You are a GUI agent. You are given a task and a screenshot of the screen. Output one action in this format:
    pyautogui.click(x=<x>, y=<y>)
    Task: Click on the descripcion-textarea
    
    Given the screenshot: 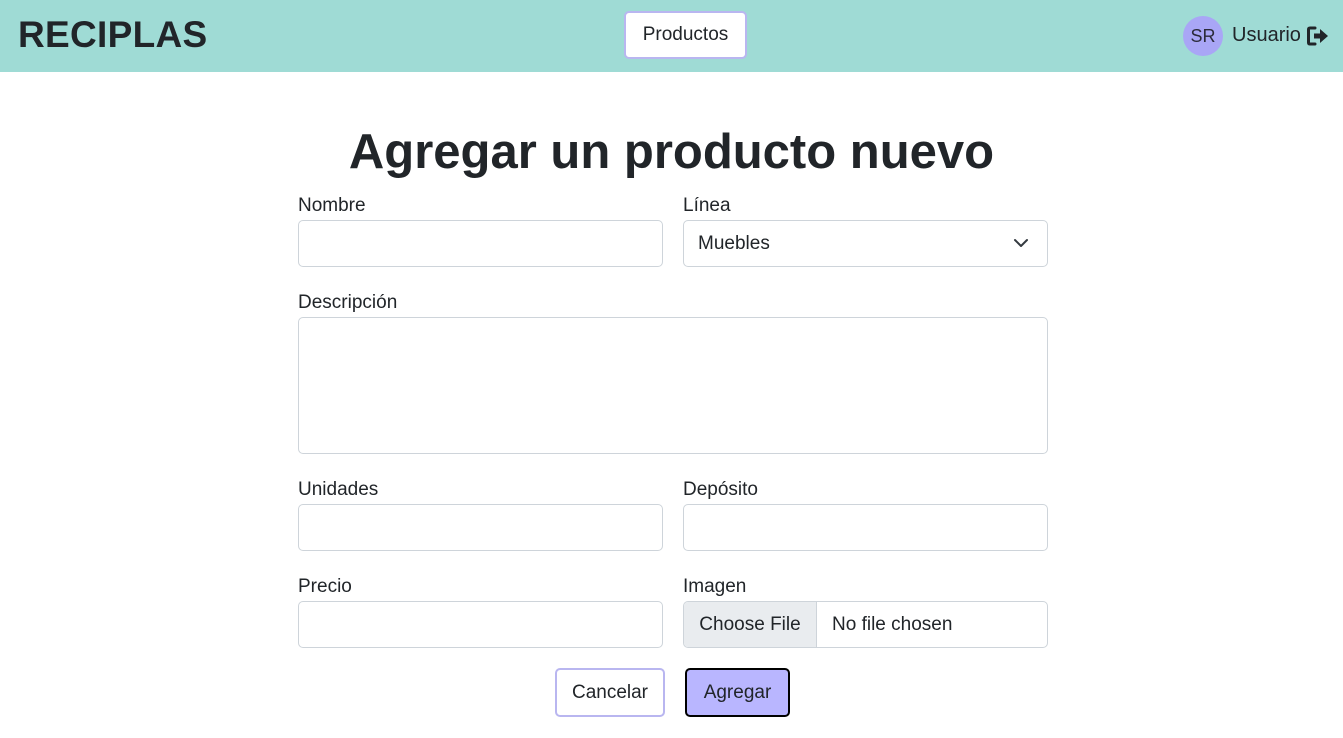 What is the action you would take?
    pyautogui.click(x=673, y=385)
    